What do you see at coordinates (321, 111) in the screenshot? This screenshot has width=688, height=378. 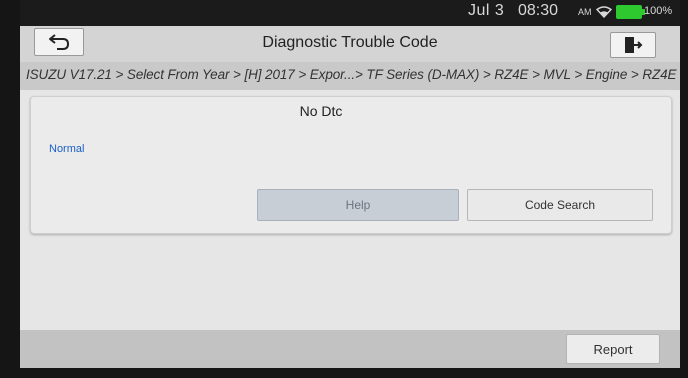 I see `dtc-result-title: No Dtc` at bounding box center [321, 111].